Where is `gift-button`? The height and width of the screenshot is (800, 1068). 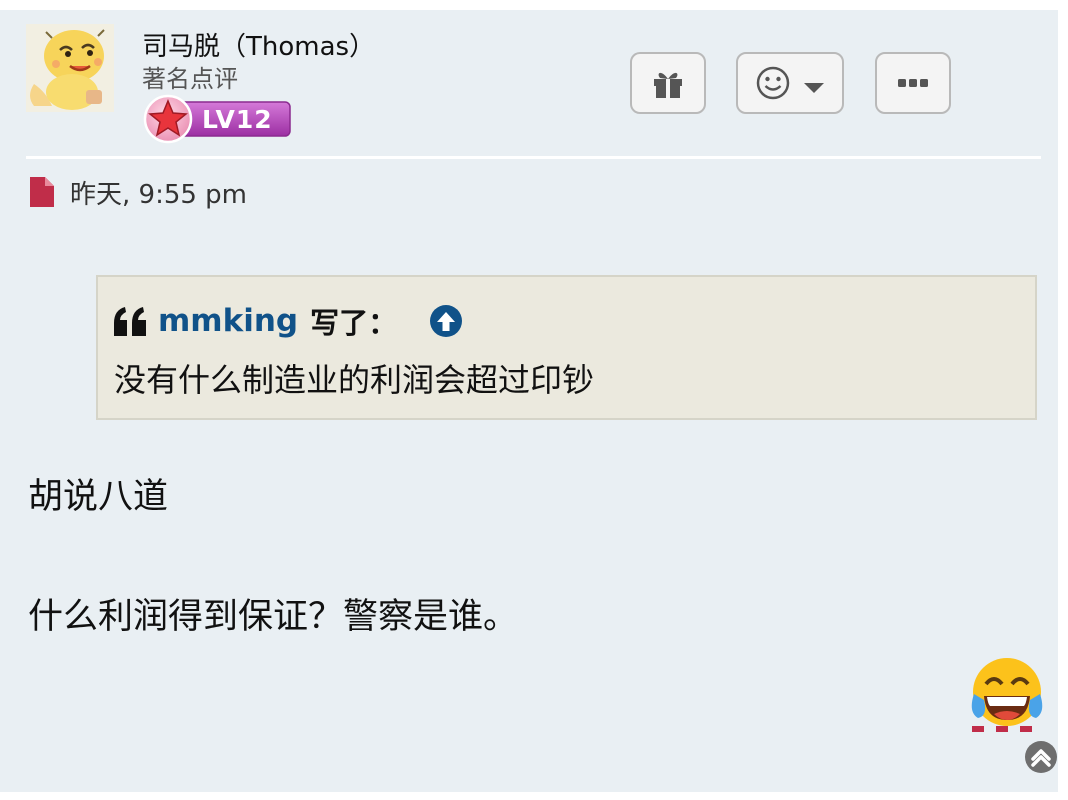 gift-button is located at coordinates (668, 83).